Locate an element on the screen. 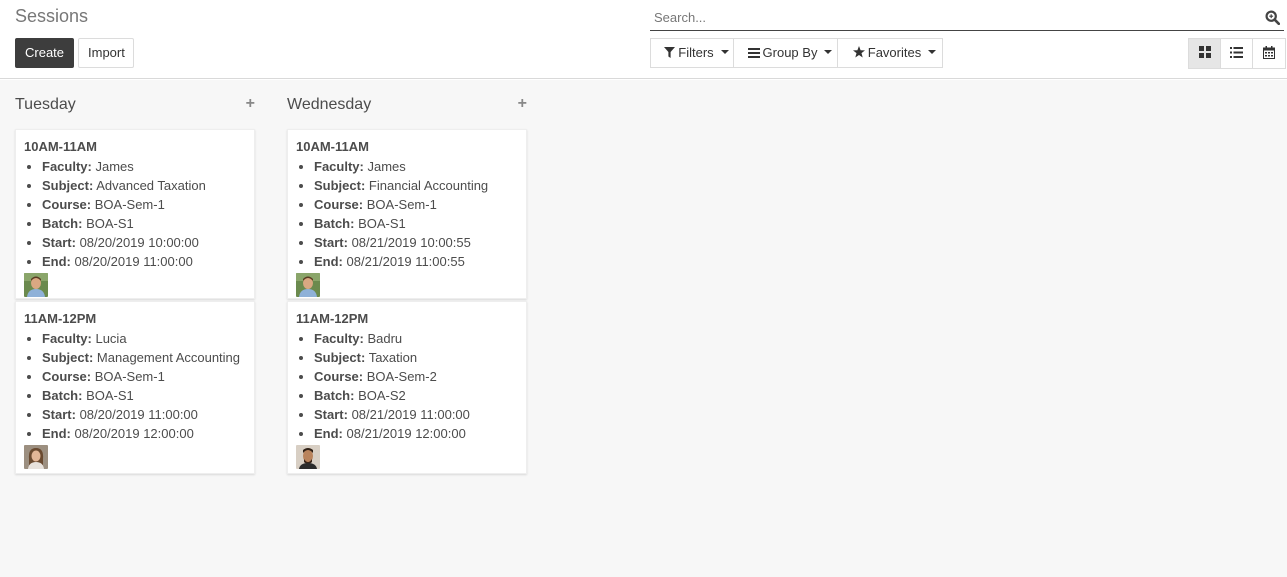  group-by-label: Group By is located at coordinates (790, 52).